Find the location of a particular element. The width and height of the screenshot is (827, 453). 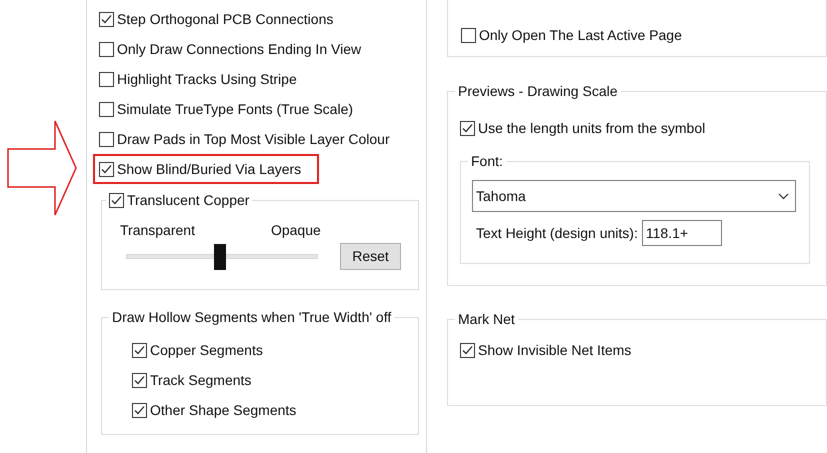

checkbox-label: Only Draw Connections Ending In View is located at coordinates (239, 49).